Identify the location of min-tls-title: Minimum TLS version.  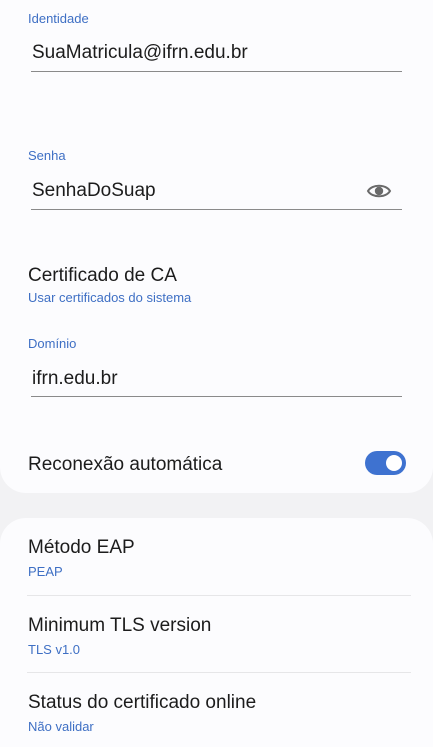
(120, 625).